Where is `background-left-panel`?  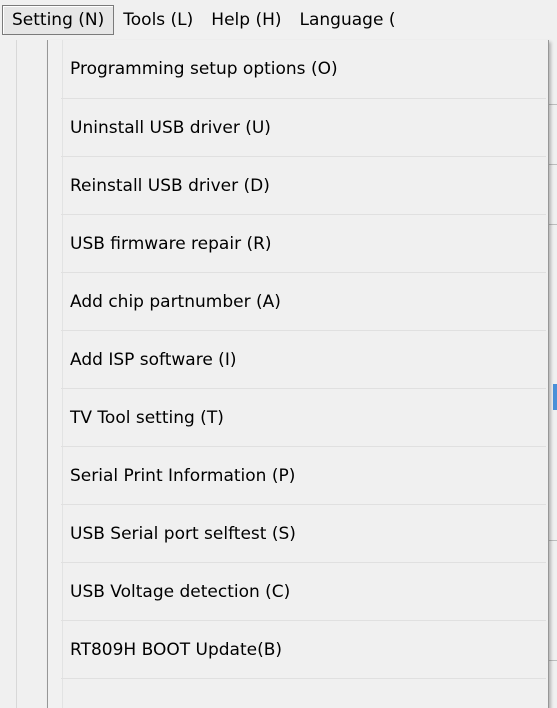
background-left-panel is located at coordinates (8, 374).